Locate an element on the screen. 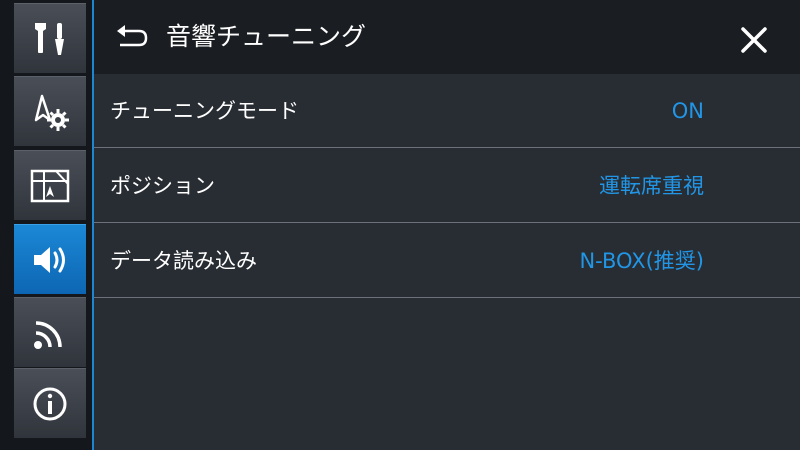 The image size is (800, 450). navigation-settings-icon is located at coordinates (51, 112).